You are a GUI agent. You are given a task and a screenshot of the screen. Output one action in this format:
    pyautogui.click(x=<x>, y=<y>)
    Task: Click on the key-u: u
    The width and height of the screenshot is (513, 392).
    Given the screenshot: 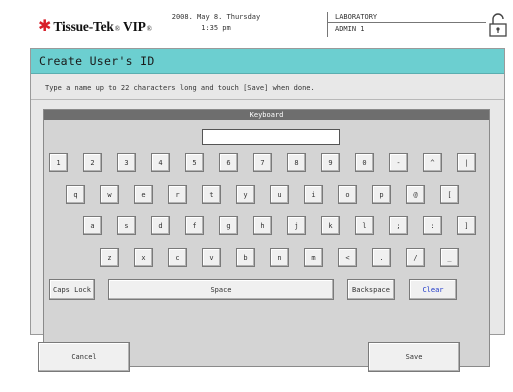 What is the action you would take?
    pyautogui.click(x=279, y=194)
    